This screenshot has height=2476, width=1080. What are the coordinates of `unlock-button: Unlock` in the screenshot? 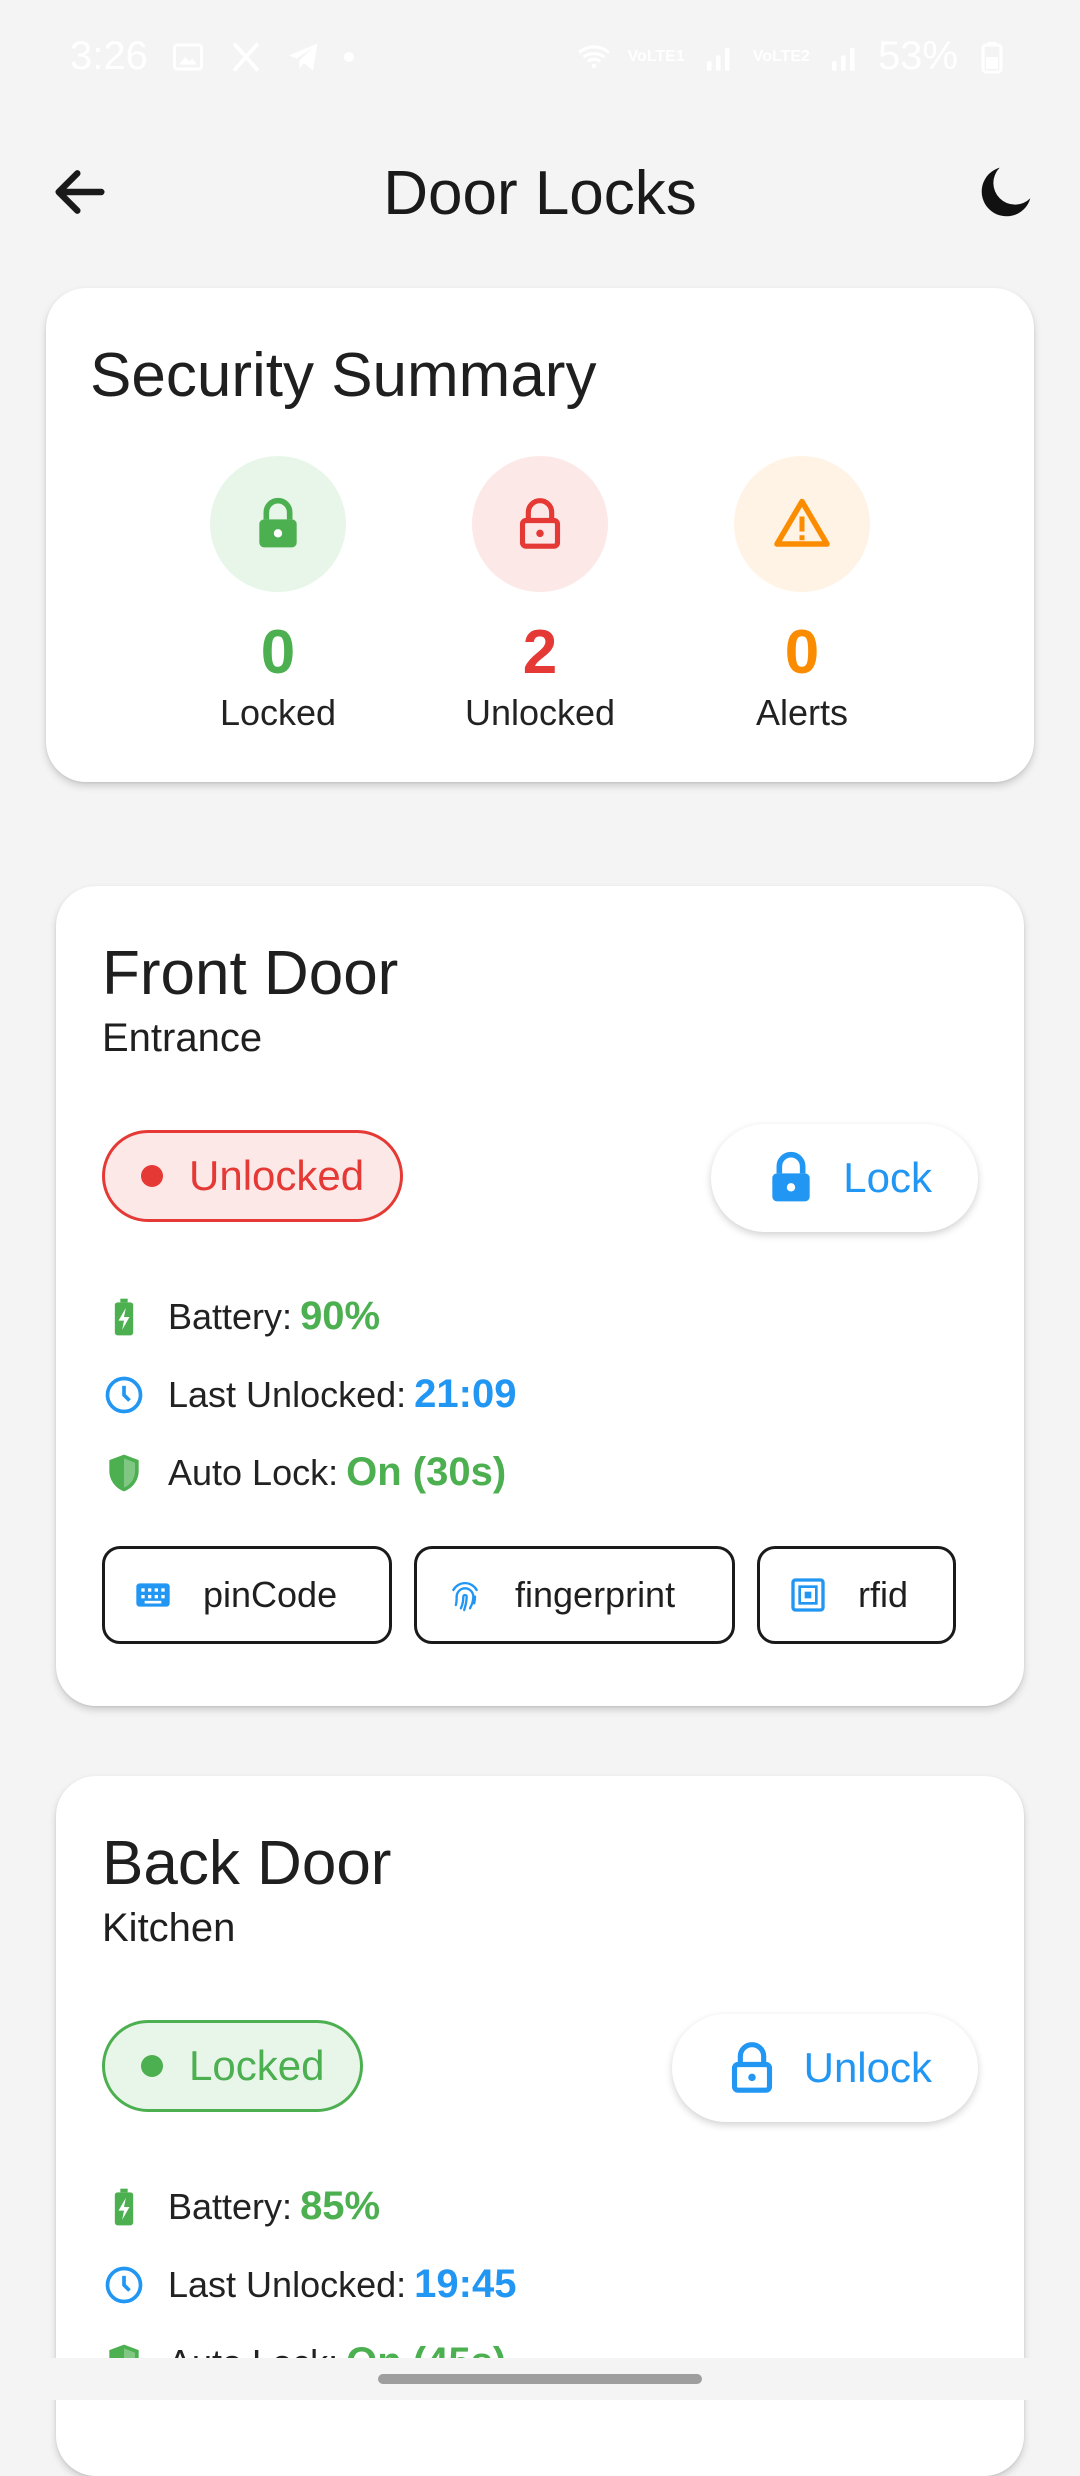 It's located at (824, 2068).